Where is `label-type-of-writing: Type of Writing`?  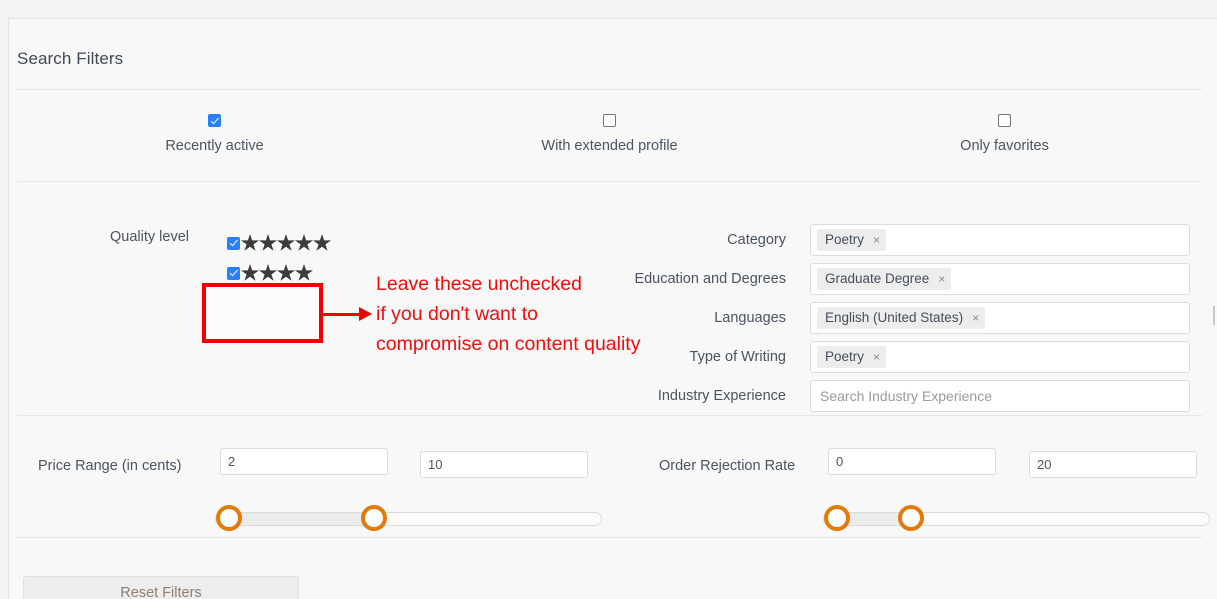 label-type-of-writing: Type of Writing is located at coordinates (737, 356).